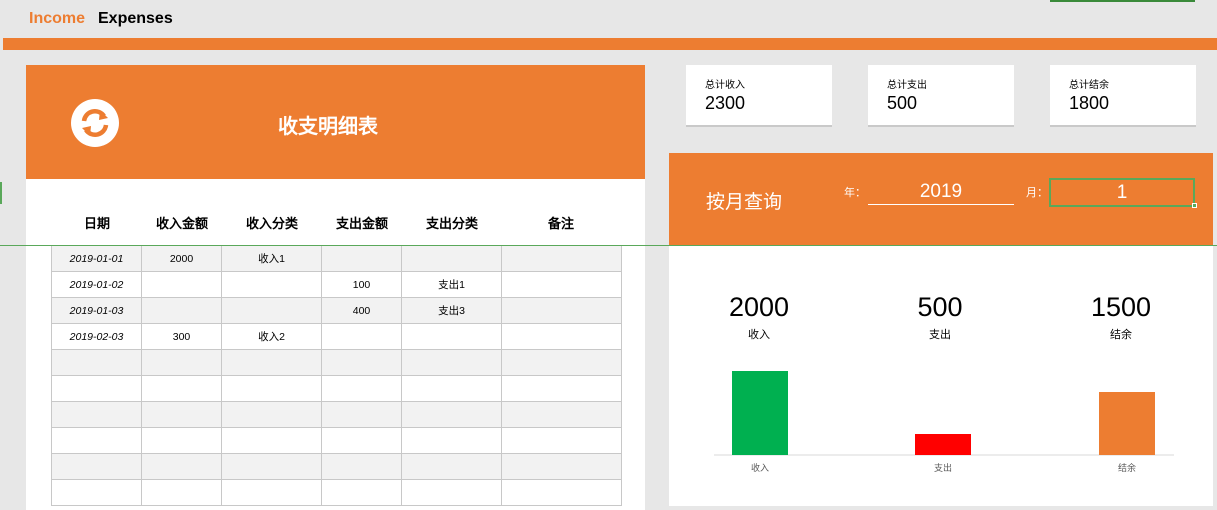  I want to click on table-row: 2019-01-01 2000 收入1, so click(336, 258).